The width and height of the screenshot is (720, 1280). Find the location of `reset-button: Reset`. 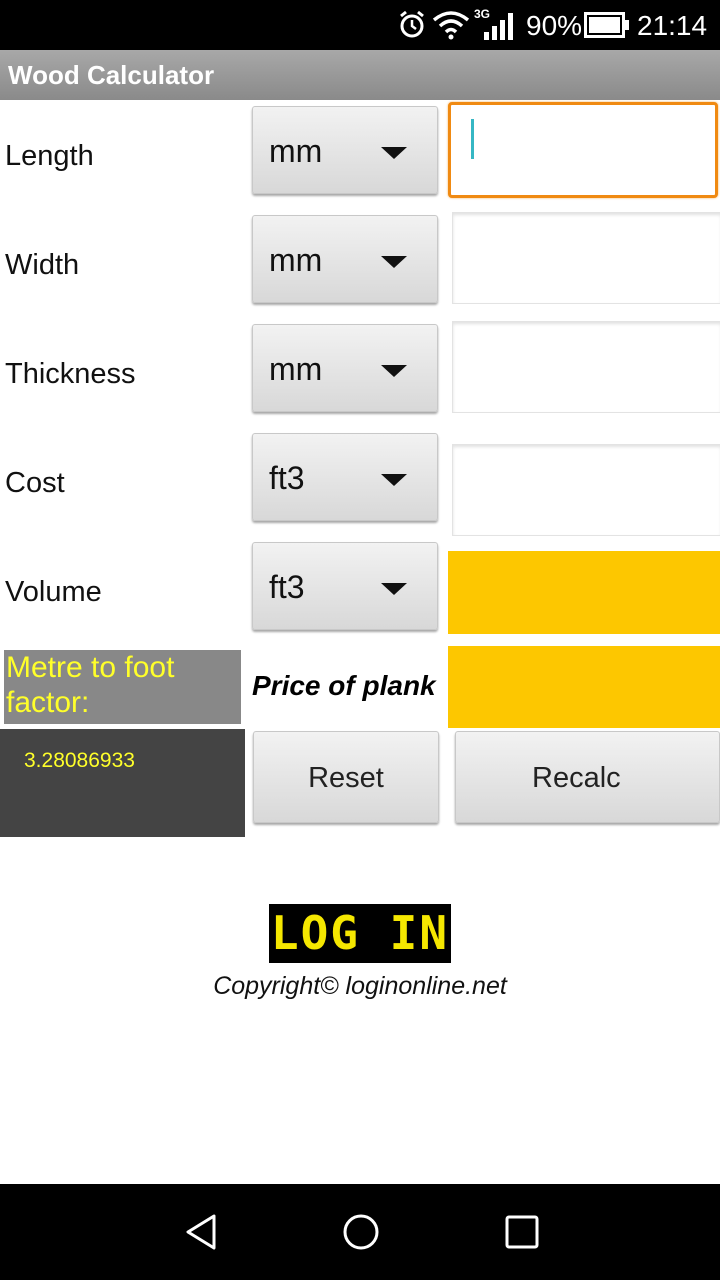

reset-button: Reset is located at coordinates (346, 777).